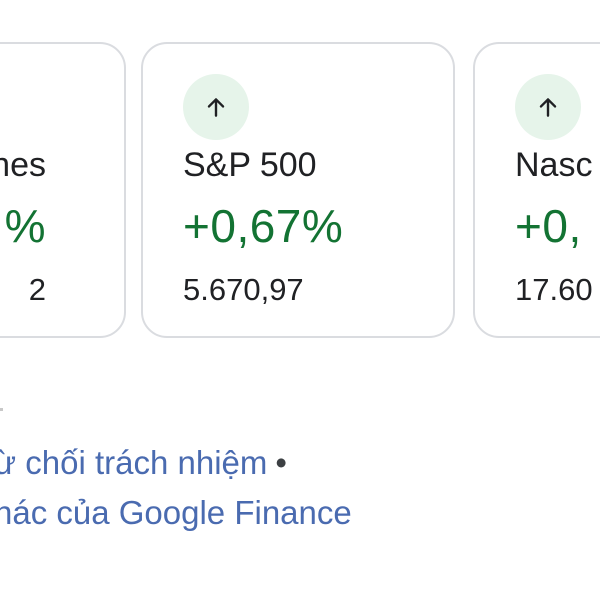  What do you see at coordinates (25, 226) in the screenshot?
I see `index-change-percent: %` at bounding box center [25, 226].